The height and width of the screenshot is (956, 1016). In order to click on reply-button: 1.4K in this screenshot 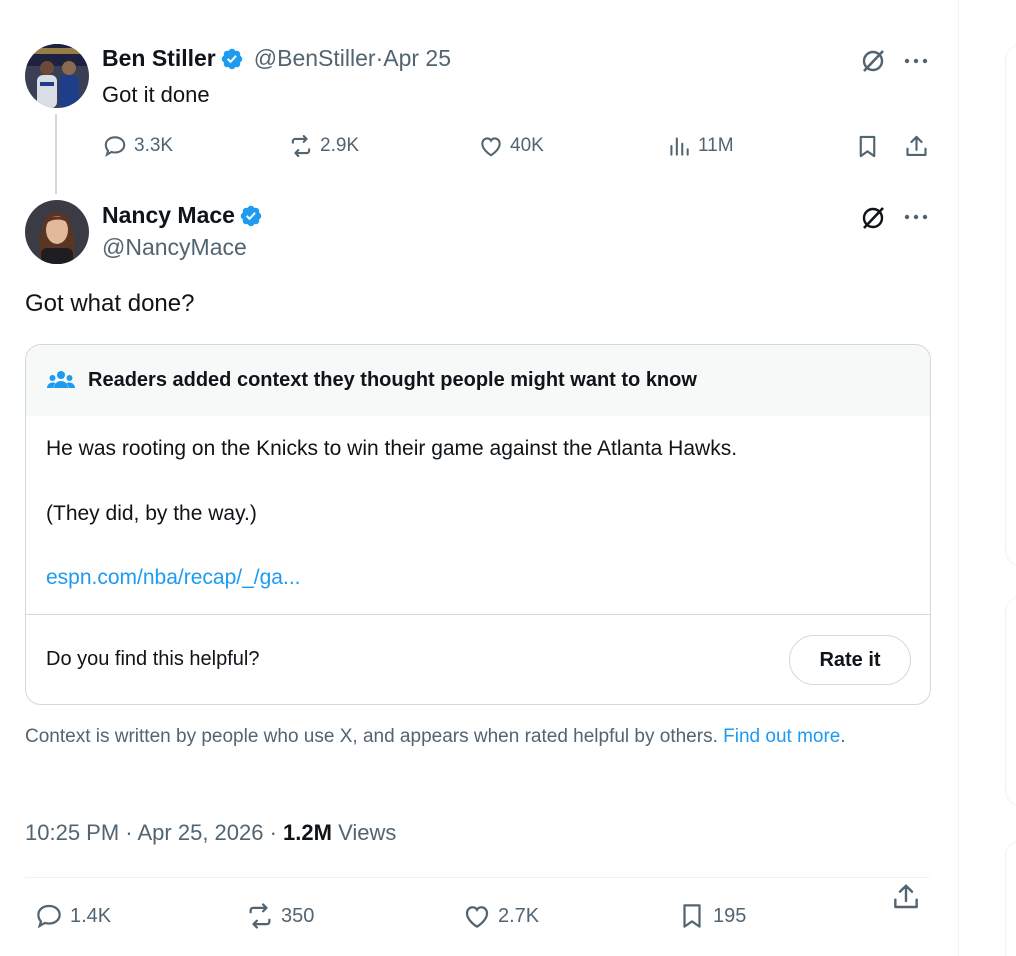, I will do `click(72, 916)`.